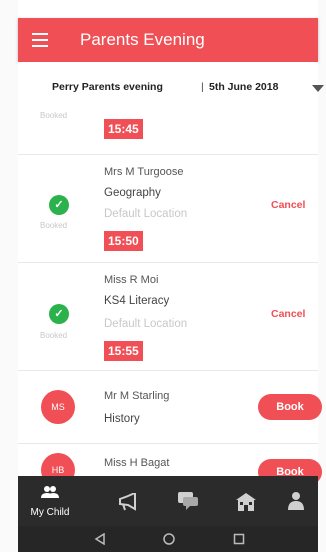 The width and height of the screenshot is (326, 552). I want to click on nav-my-child: My Child, so click(50, 501).